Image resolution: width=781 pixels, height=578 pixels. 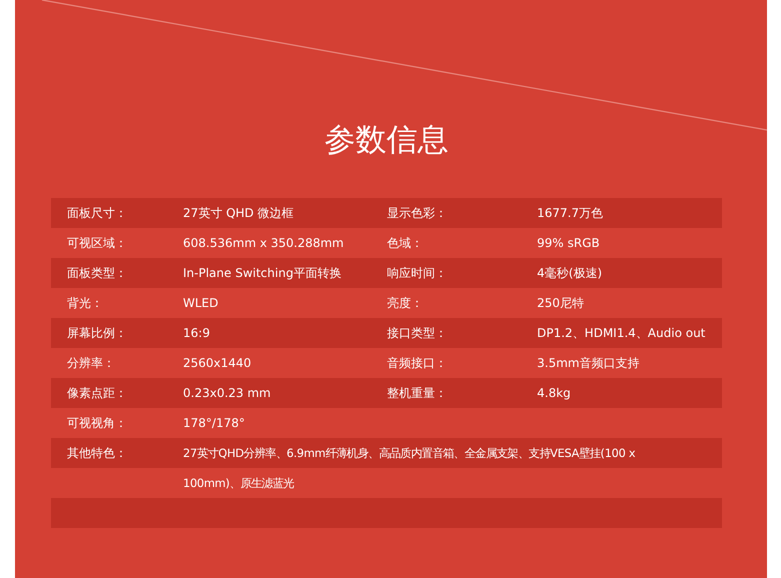 I want to click on spec-value: 1677.7万色, so click(x=570, y=213).